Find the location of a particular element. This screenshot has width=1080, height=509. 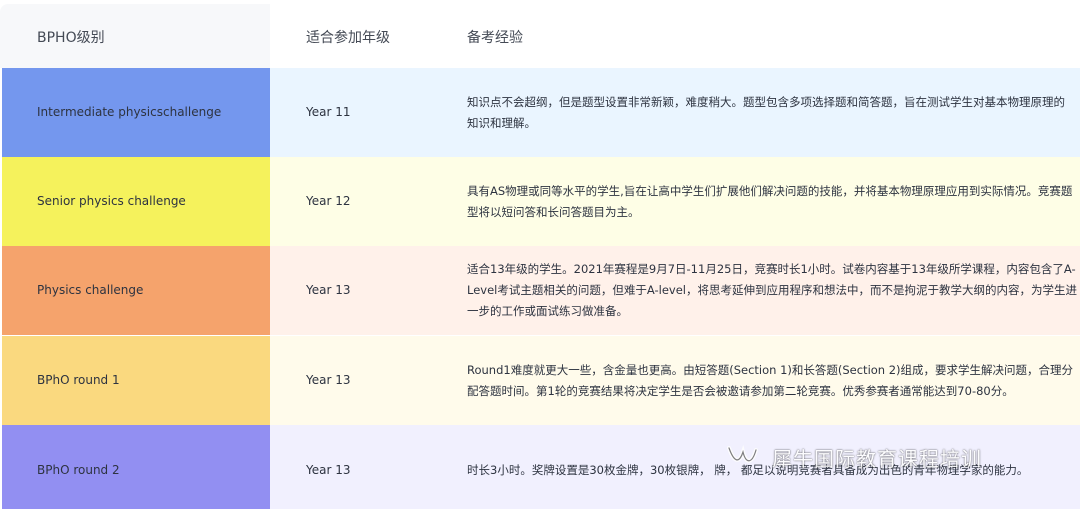

level-name: Physics challenge is located at coordinates (90, 290).